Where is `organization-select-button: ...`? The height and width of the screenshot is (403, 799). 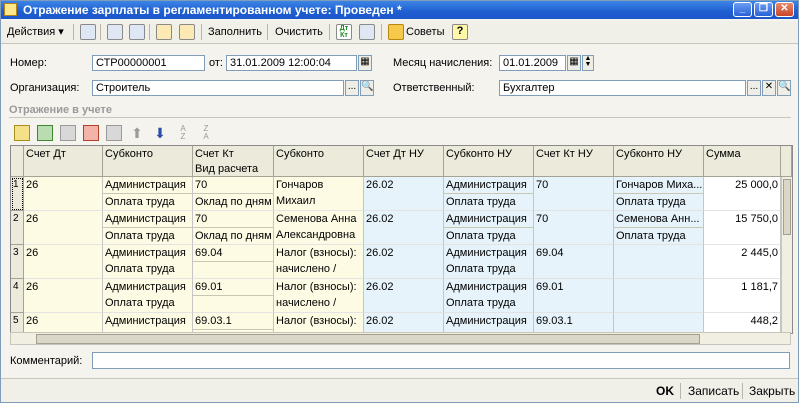 organization-select-button: ... is located at coordinates (352, 88).